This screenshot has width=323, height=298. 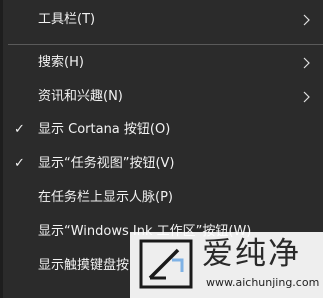 I want to click on menu-item-label: 显示“任务视图”按钮(V), so click(x=106, y=163).